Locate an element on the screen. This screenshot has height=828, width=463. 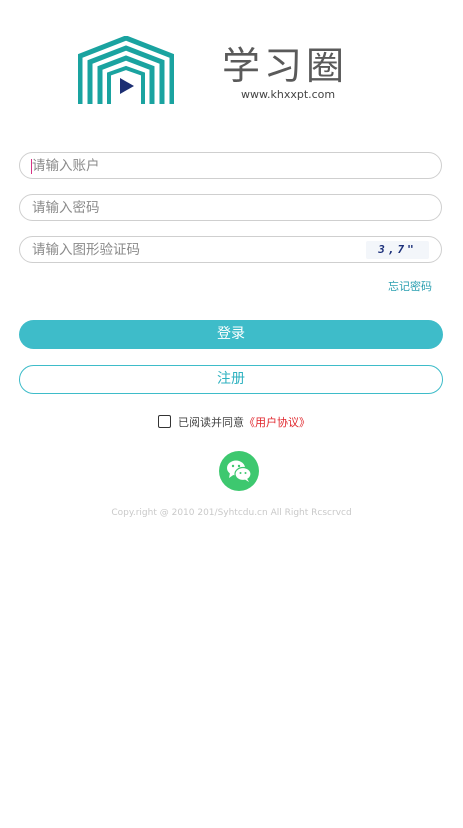
user-agreement-link: 《用户协议》 is located at coordinates (277, 422).